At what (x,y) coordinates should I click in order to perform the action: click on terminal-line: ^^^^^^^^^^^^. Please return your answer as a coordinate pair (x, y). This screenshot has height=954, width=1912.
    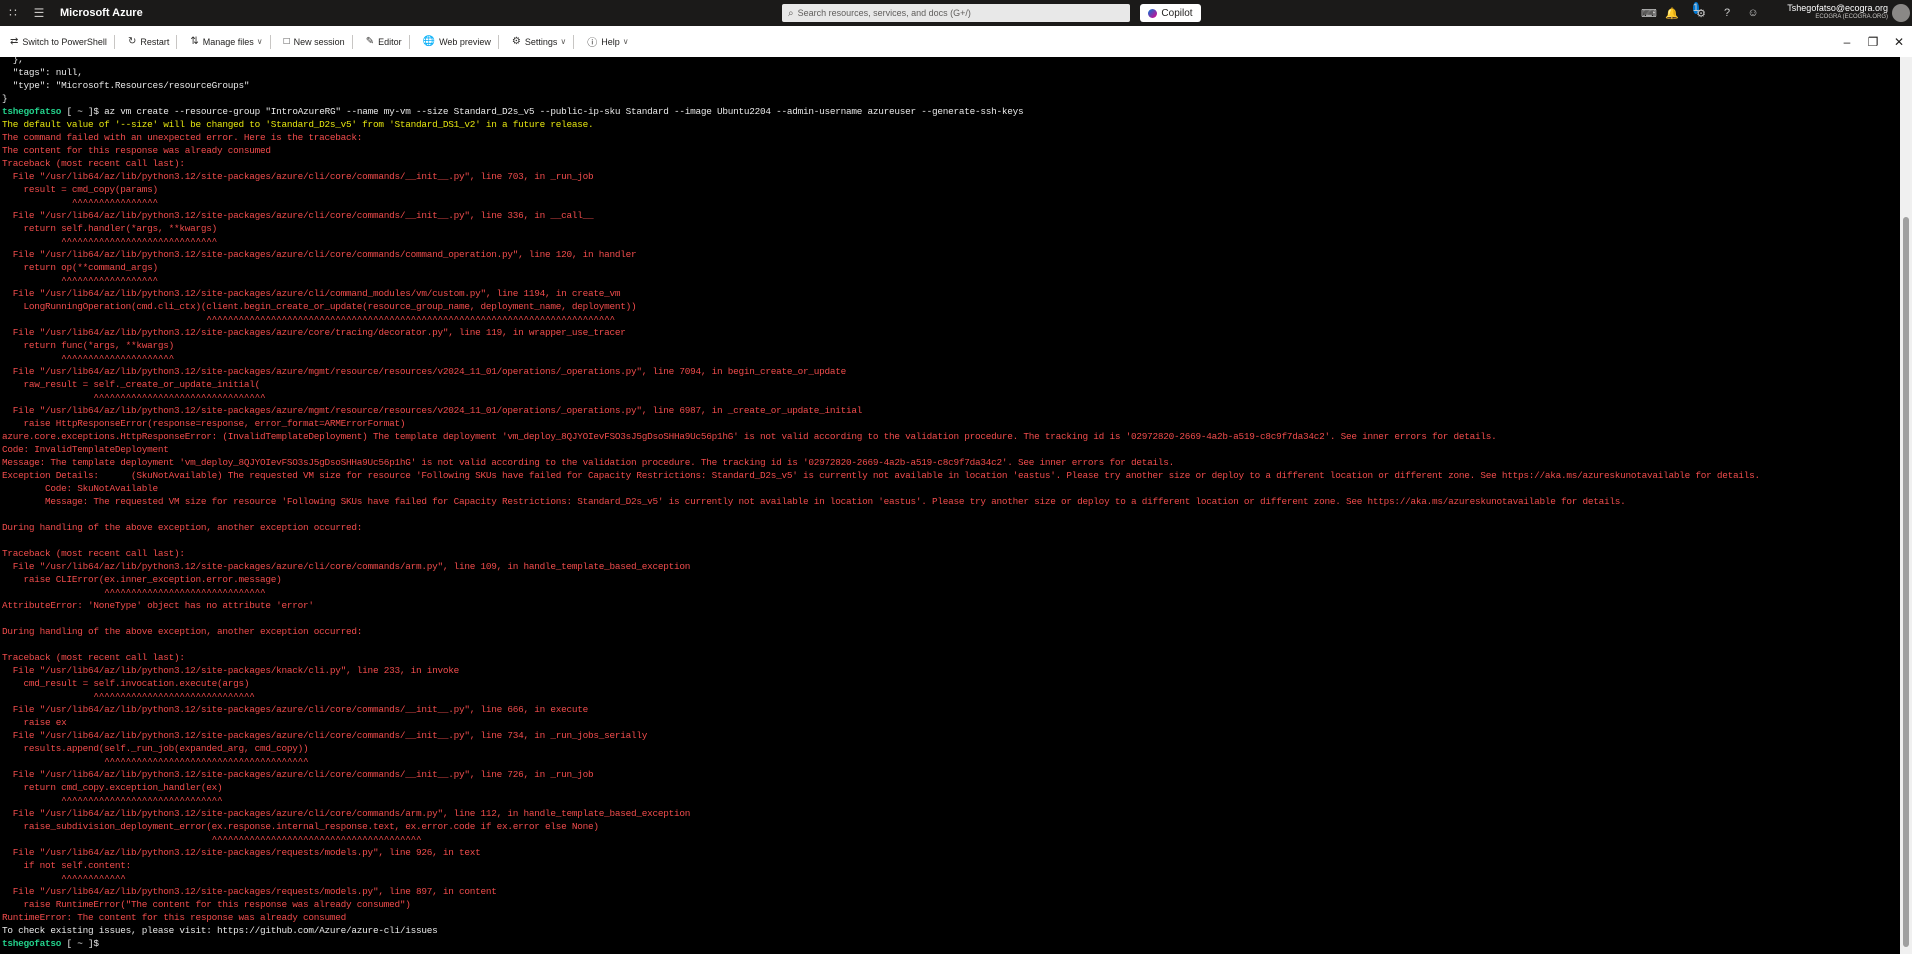
    Looking at the image, I should click on (64, 878).